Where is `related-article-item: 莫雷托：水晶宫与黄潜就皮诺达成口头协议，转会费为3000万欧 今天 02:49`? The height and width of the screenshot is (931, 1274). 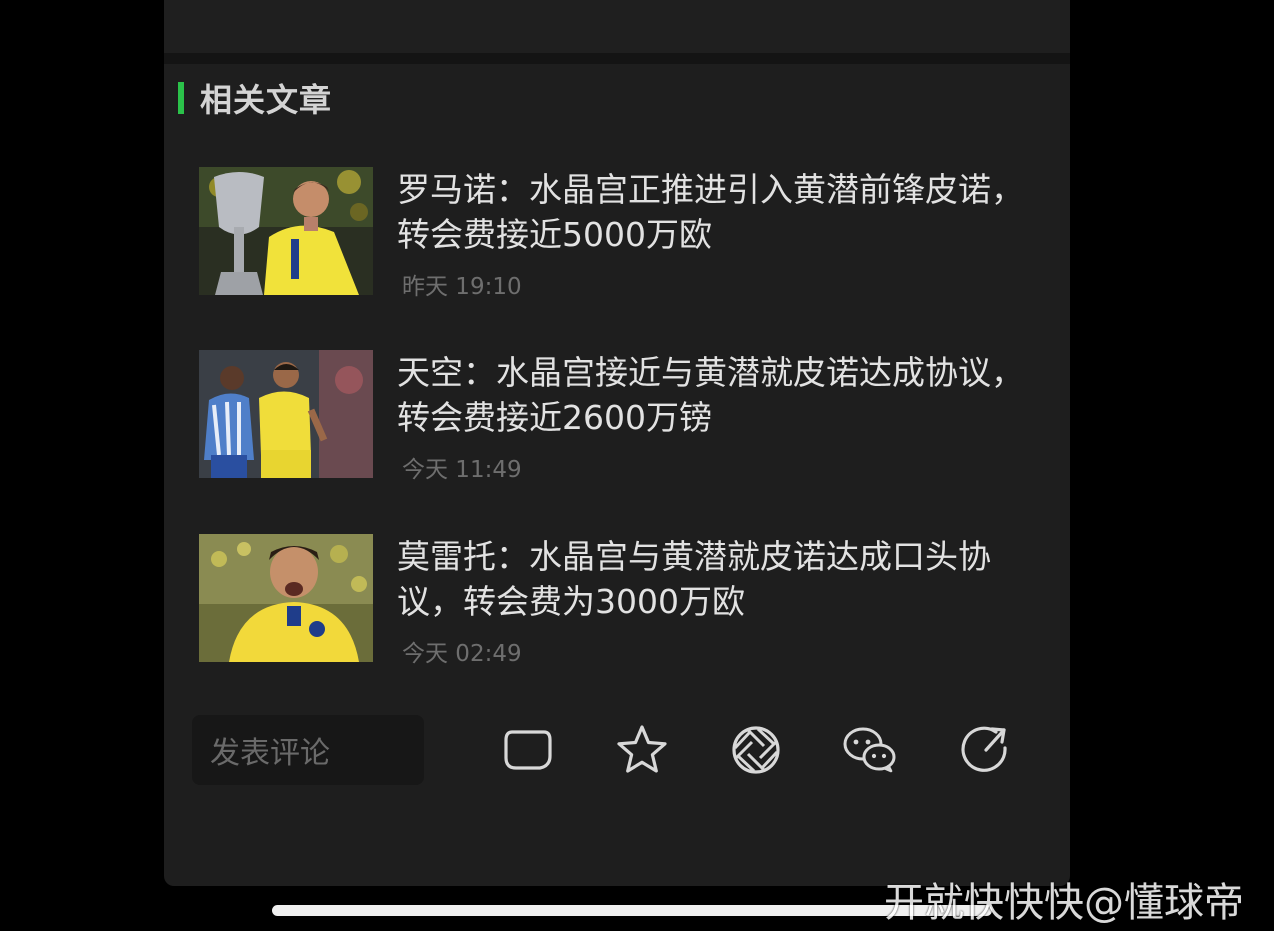
related-article-item: 莫雷托：水晶宫与黄潜就皮诺达成口头协议，转会费为3000万欧 今天 02:49 is located at coordinates (614, 600).